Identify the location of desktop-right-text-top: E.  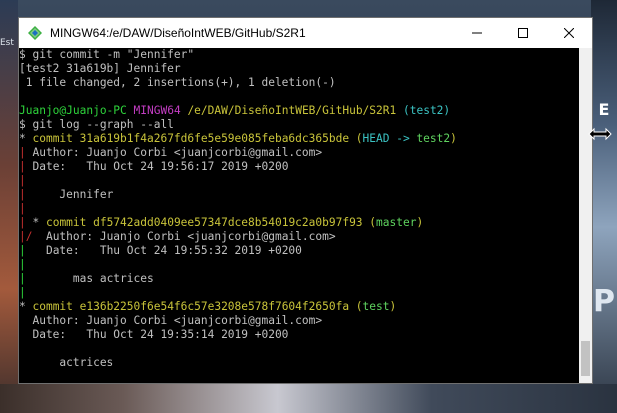
(604, 109).